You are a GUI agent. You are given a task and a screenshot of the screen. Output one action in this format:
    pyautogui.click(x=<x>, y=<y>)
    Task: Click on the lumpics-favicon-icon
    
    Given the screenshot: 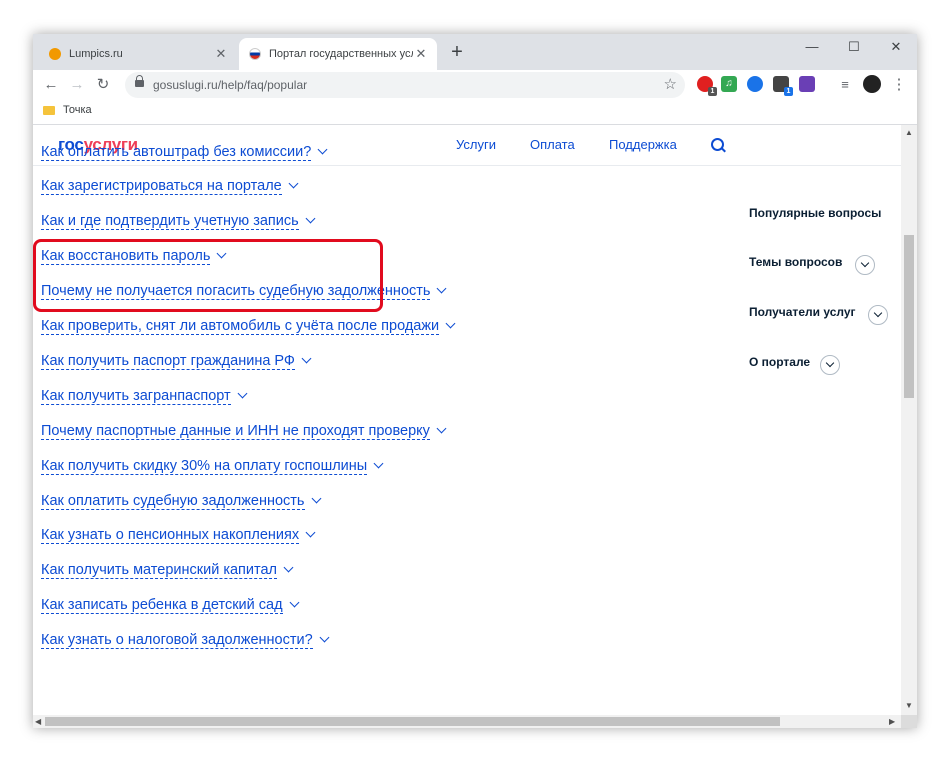 What is the action you would take?
    pyautogui.click(x=55, y=54)
    